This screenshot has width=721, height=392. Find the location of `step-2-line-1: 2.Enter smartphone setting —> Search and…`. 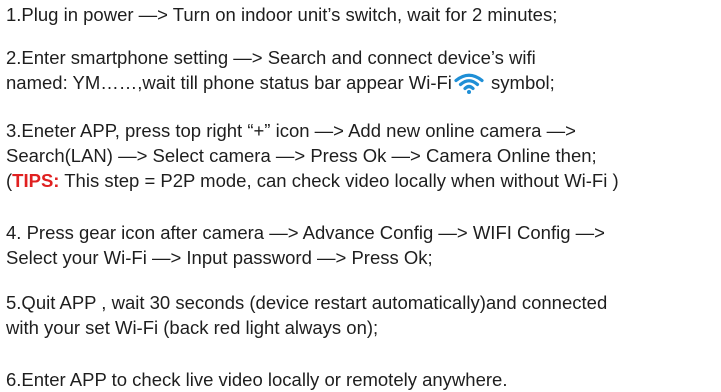

step-2-line-1: 2.Enter smartphone setting —> Search and… is located at coordinates (271, 57).